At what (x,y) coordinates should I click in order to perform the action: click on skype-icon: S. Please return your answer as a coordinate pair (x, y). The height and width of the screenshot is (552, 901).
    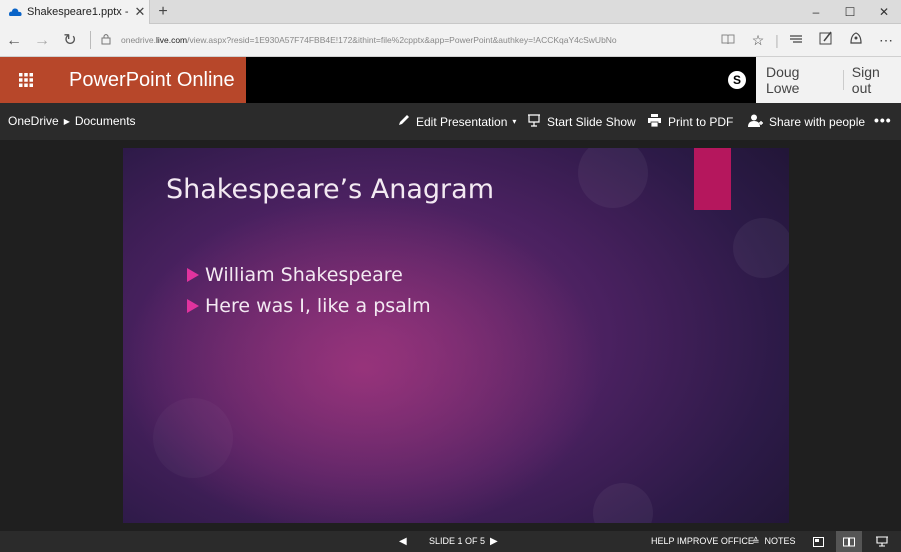
    Looking at the image, I should click on (737, 80).